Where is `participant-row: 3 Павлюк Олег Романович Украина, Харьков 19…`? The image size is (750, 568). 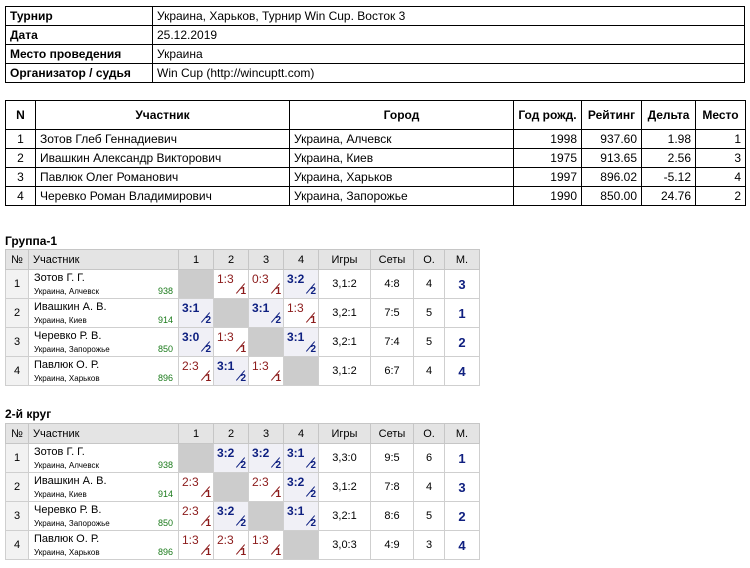
participant-row: 3 Павлюк Олег Романович Украина, Харьков 19… is located at coordinates (375, 177).